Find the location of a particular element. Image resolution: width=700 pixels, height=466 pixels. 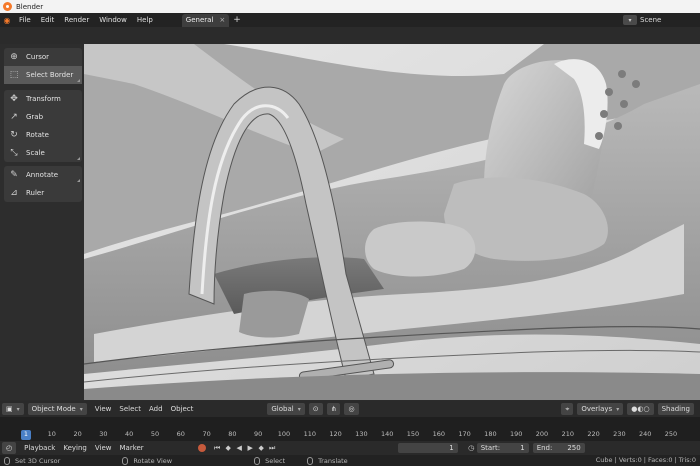

shading-sphere-icon: ●◐○ is located at coordinates (640, 409).